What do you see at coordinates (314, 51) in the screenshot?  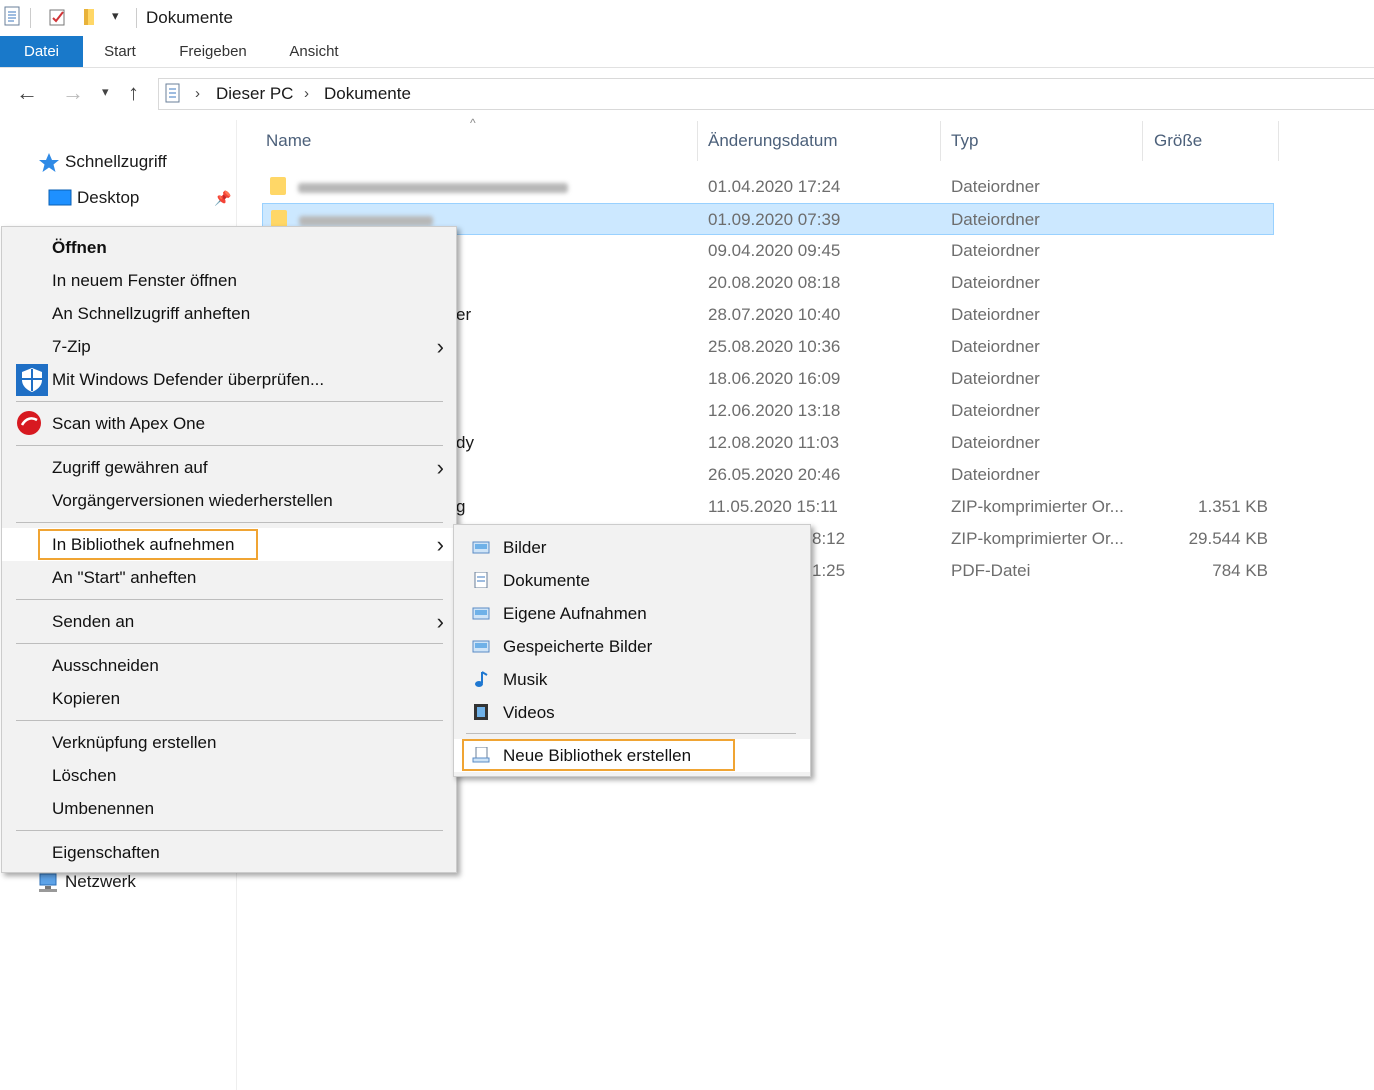 I see `tab-ansicht: Ansicht` at bounding box center [314, 51].